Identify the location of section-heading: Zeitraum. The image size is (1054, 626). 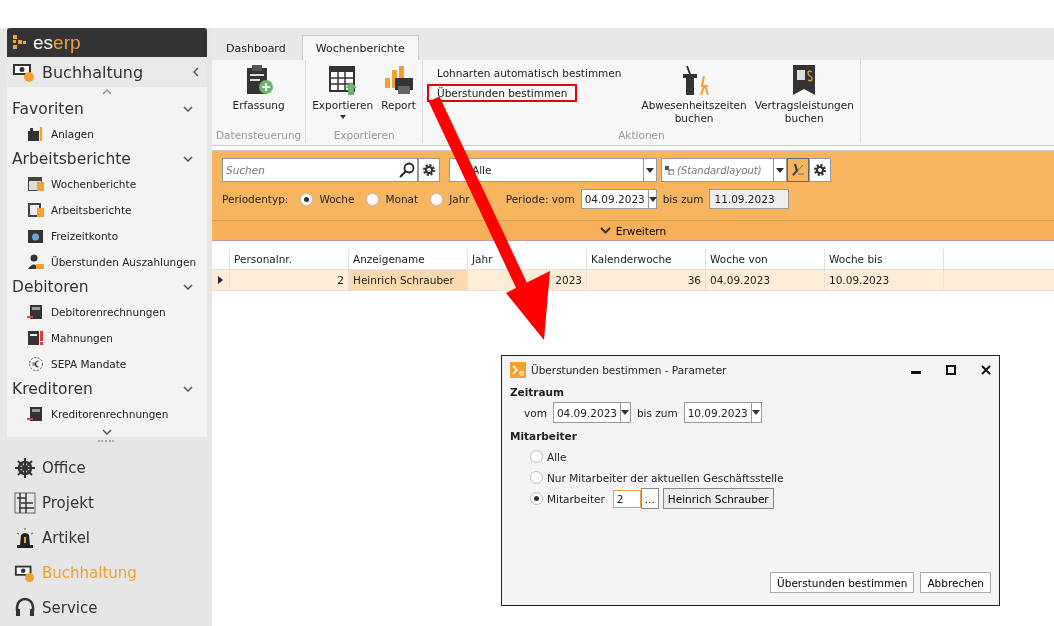
(538, 392).